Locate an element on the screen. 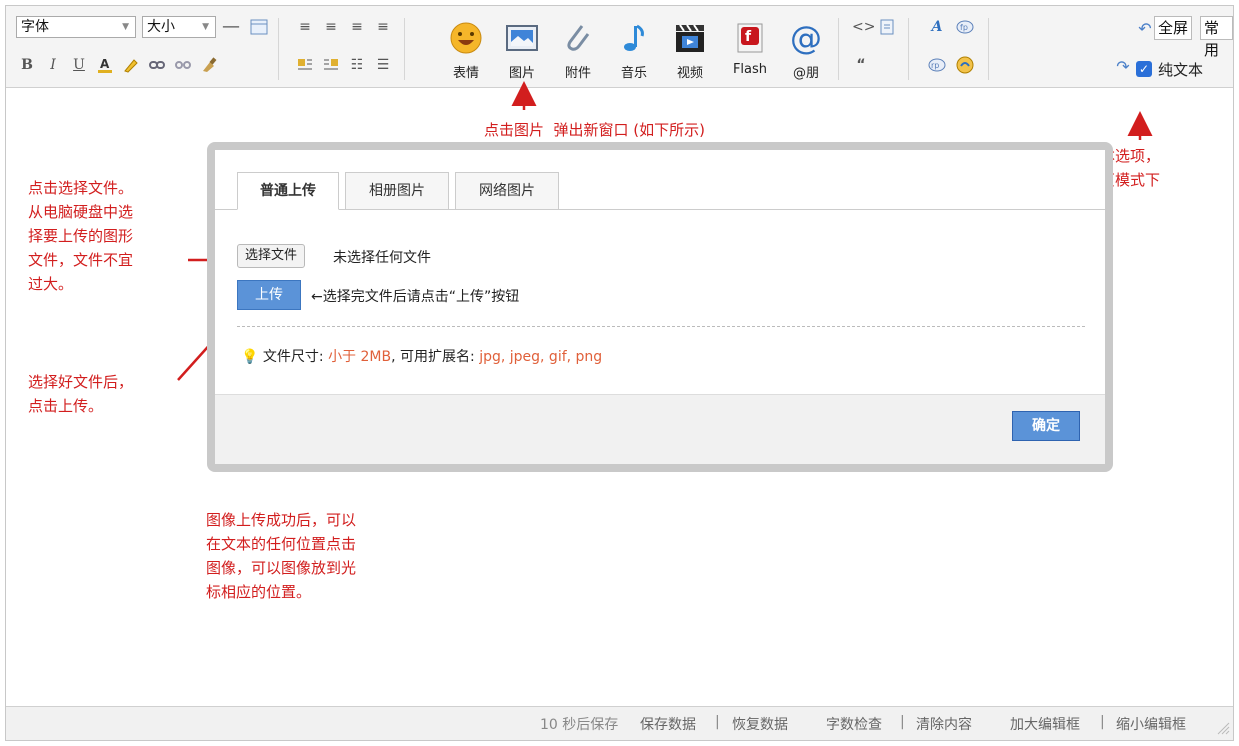  tab-album-images: 相册图片 is located at coordinates (397, 191).